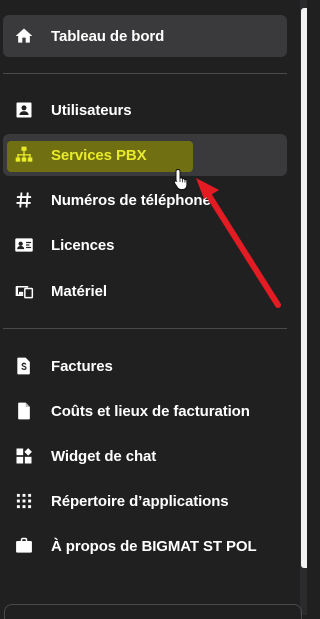  Describe the element at coordinates (304, 288) in the screenshot. I see `scrollbar-thumb` at that location.